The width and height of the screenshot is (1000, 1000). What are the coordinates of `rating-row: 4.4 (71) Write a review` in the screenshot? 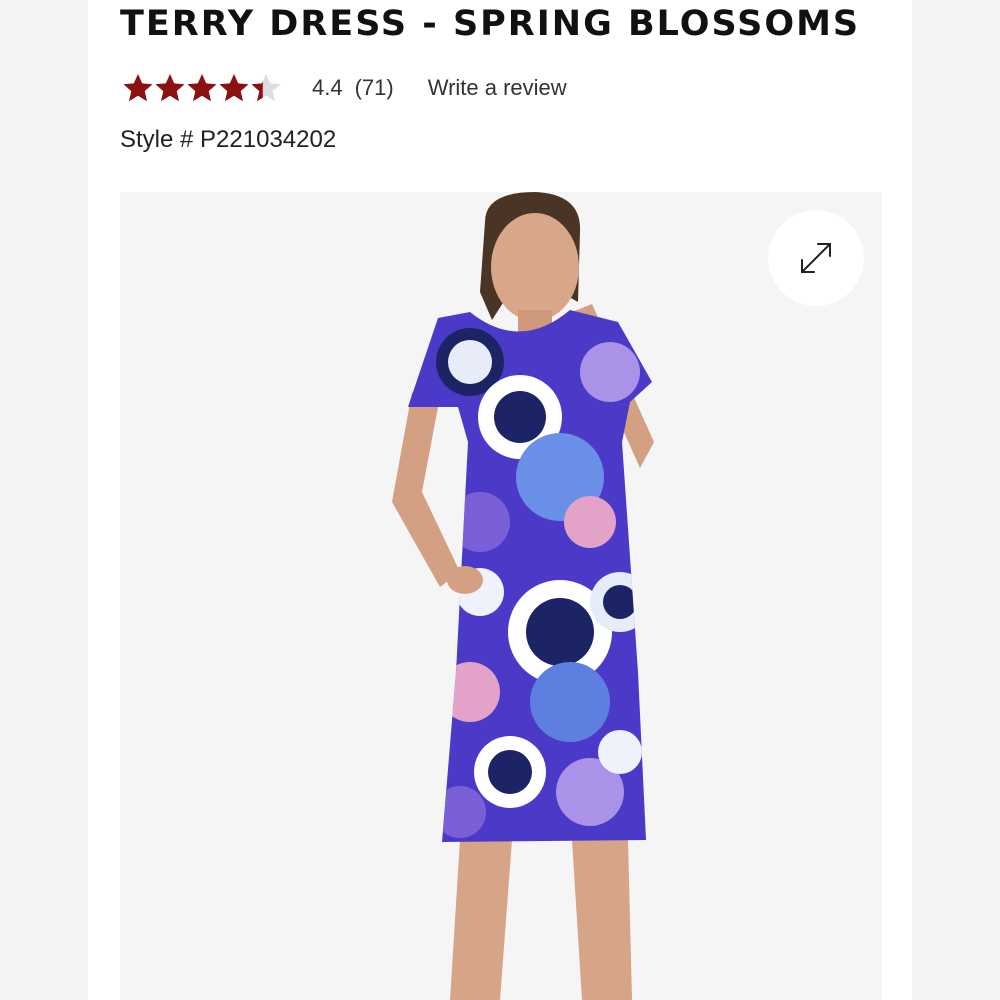 It's located at (344, 88).